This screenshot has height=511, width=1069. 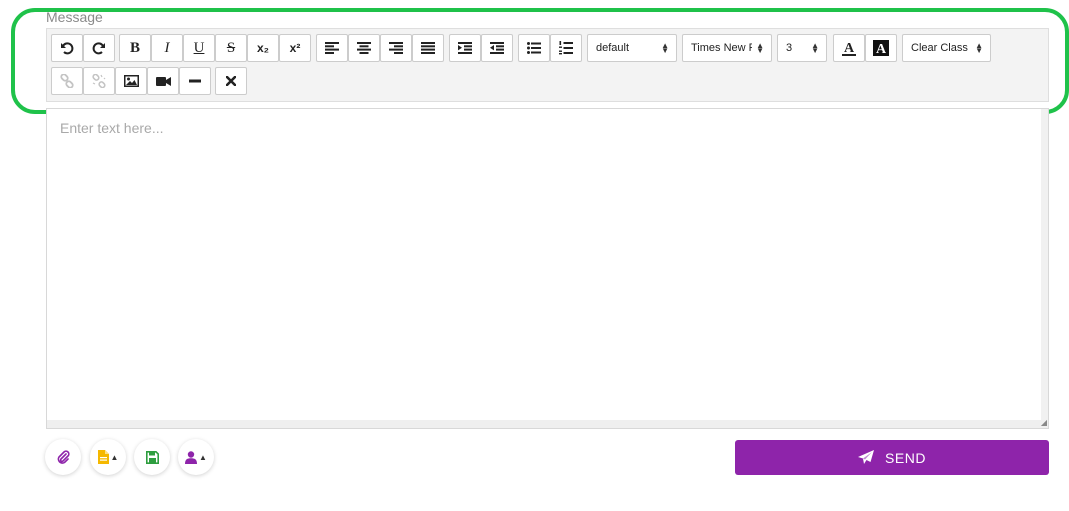 I want to click on attach-button, so click(x=63, y=457).